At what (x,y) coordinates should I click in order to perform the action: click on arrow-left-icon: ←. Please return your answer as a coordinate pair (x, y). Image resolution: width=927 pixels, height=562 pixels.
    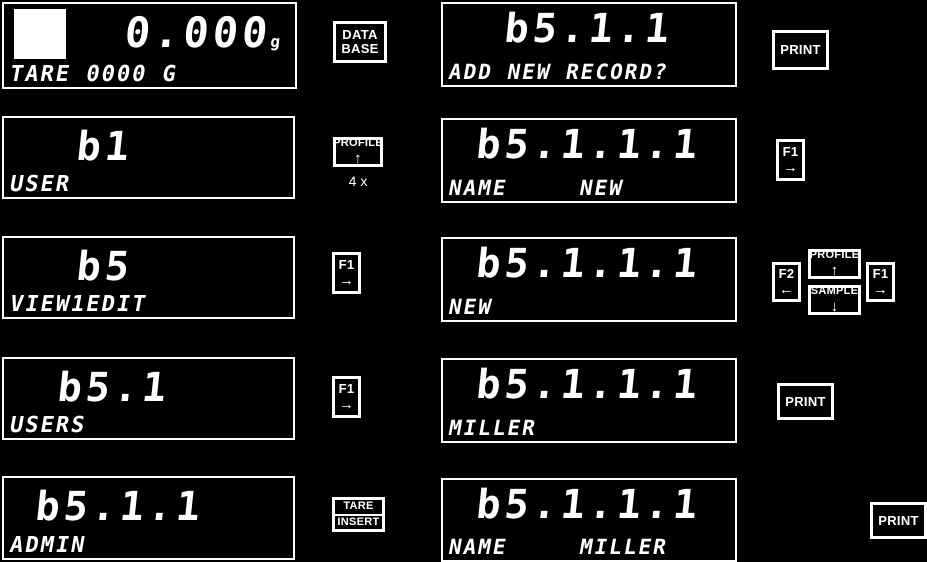
    Looking at the image, I should click on (786, 289).